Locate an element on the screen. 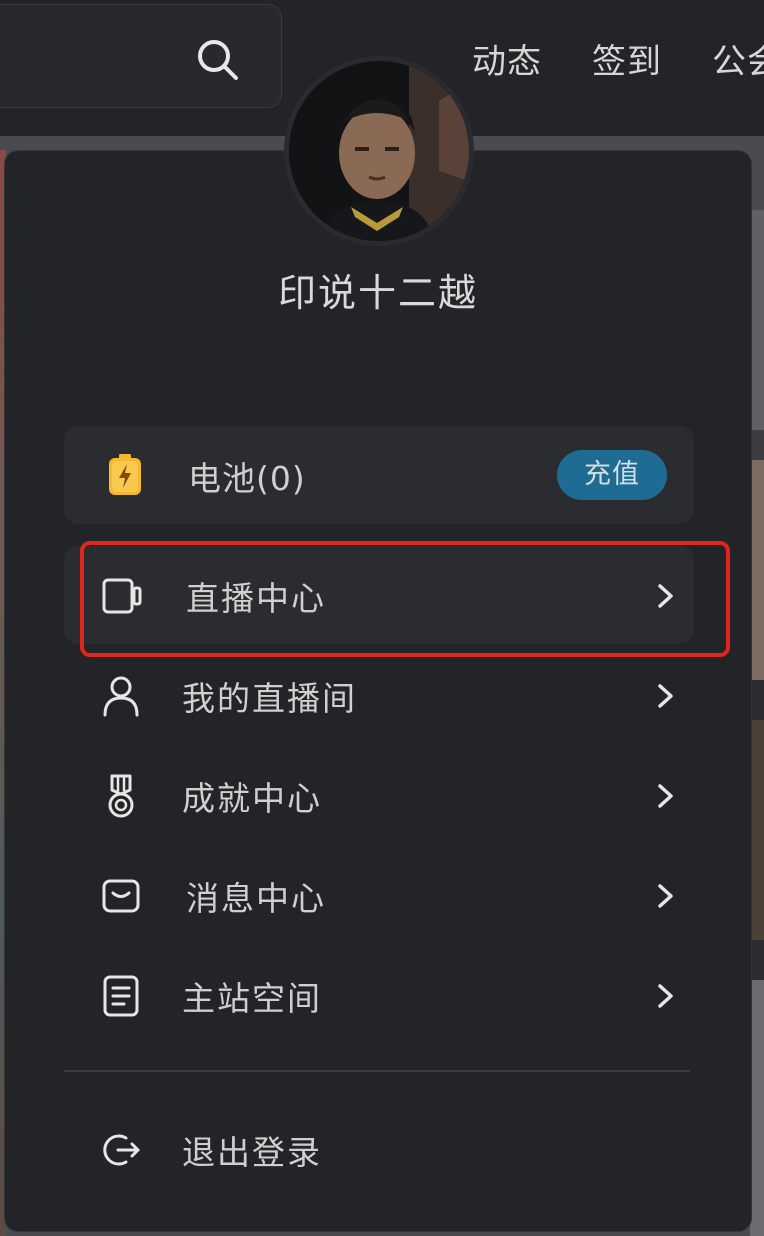  battery-label: 电池(0) is located at coordinates (247, 478).